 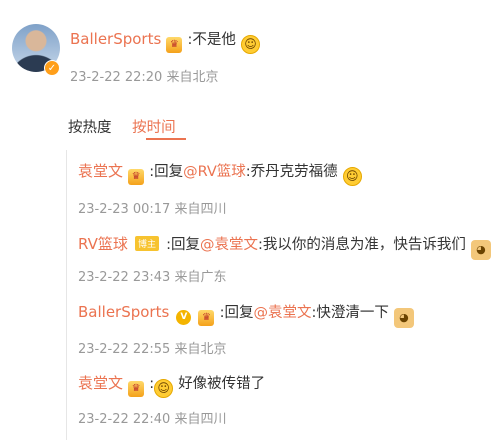 I want to click on sort-by-time: 按时间, so click(x=154, y=128).